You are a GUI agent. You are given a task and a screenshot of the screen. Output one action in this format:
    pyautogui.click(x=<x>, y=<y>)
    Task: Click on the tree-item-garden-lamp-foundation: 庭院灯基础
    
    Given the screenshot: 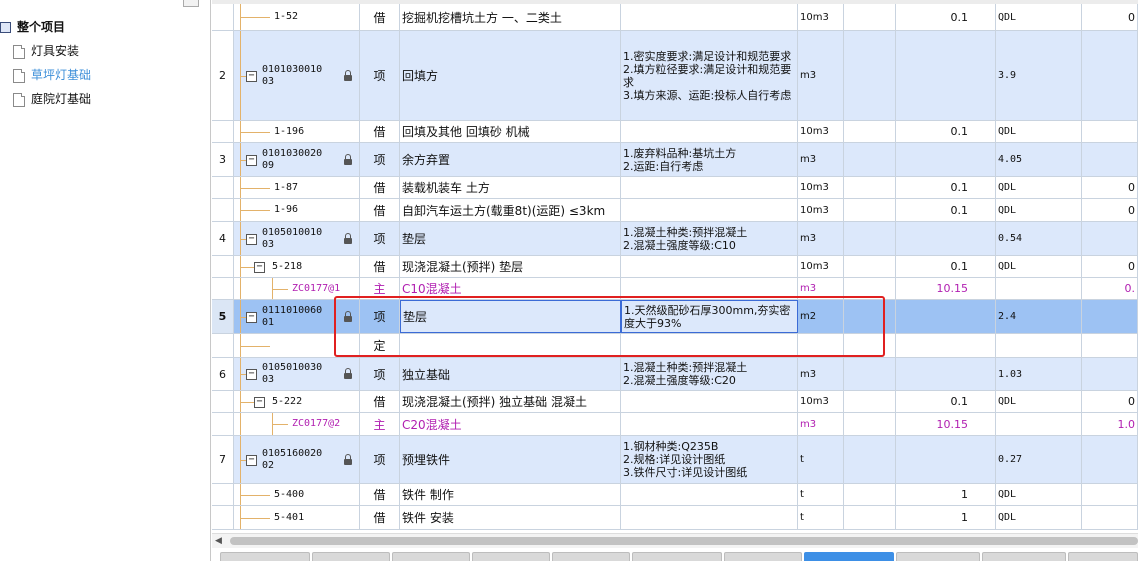 What is the action you would take?
    pyautogui.click(x=52, y=99)
    